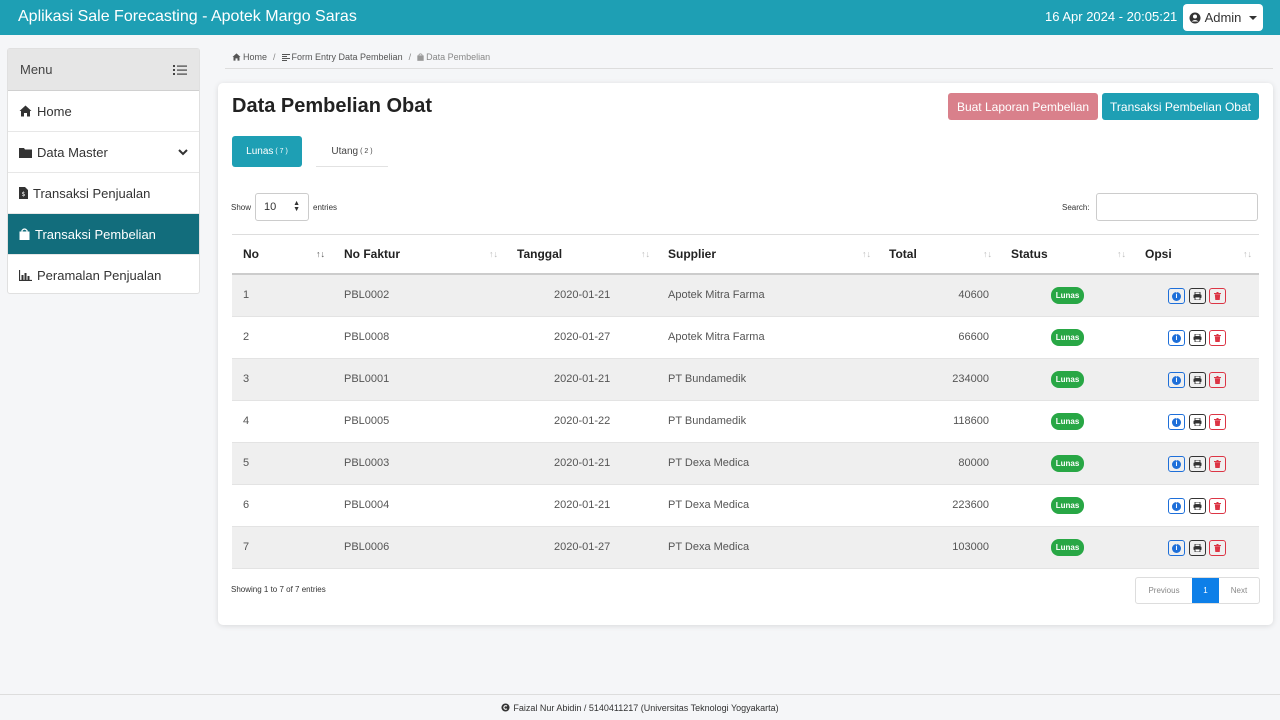 This screenshot has width=1280, height=720. Describe the element at coordinates (103, 152) in the screenshot. I see `sidebar-item-data-master: Data Master` at that location.